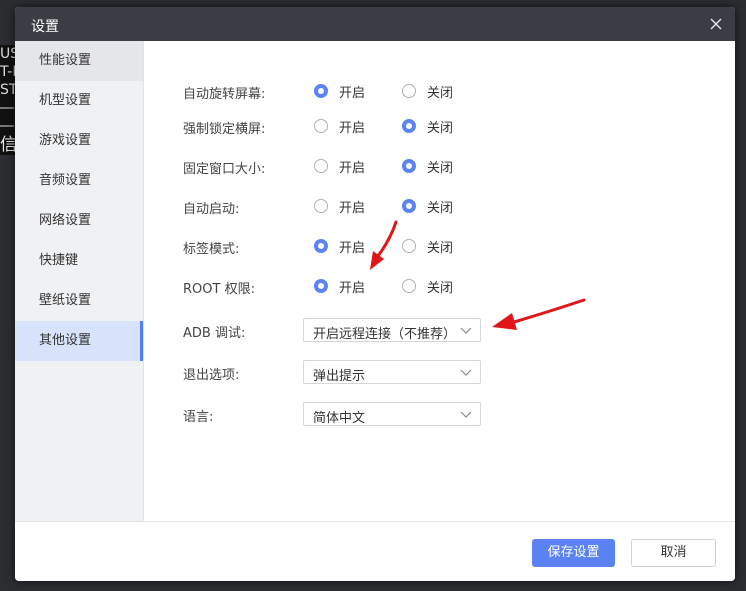 This screenshot has height=591, width=746. What do you see at coordinates (45, 27) in the screenshot?
I see `dialog-title: 设置` at bounding box center [45, 27].